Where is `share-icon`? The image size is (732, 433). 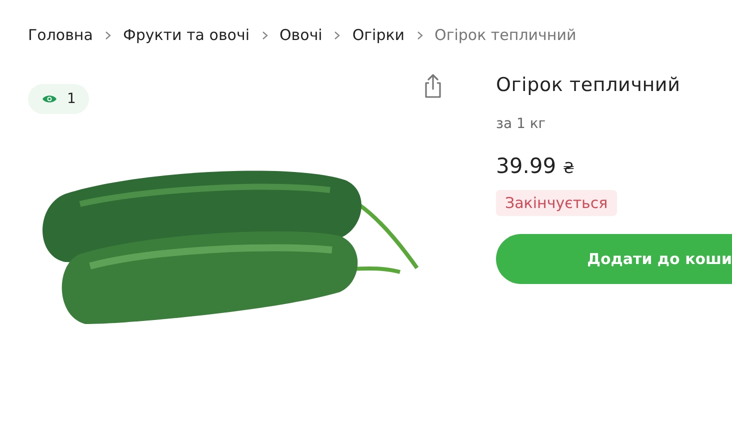
share-icon is located at coordinates (433, 86).